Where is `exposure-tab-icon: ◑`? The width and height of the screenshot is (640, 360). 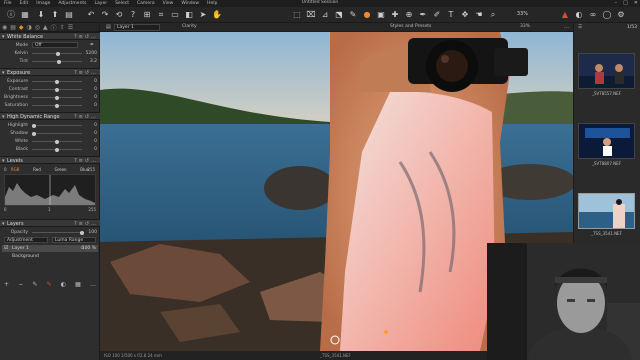
exposure-tab-icon: ◑ is located at coordinates (29, 27).